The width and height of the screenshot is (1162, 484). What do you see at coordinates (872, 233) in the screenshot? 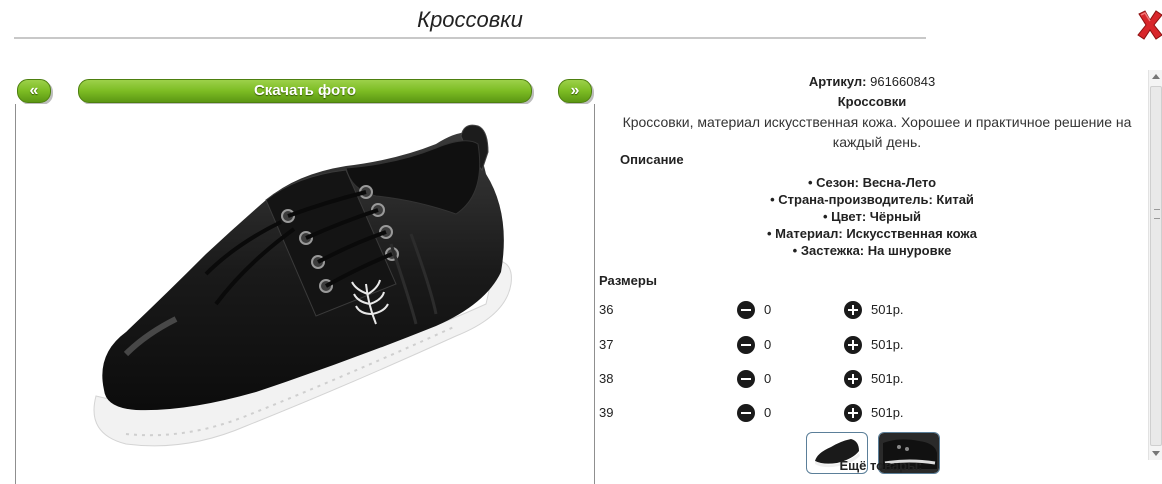
I see `spec-item: Материал: Искусственная кожа` at bounding box center [872, 233].